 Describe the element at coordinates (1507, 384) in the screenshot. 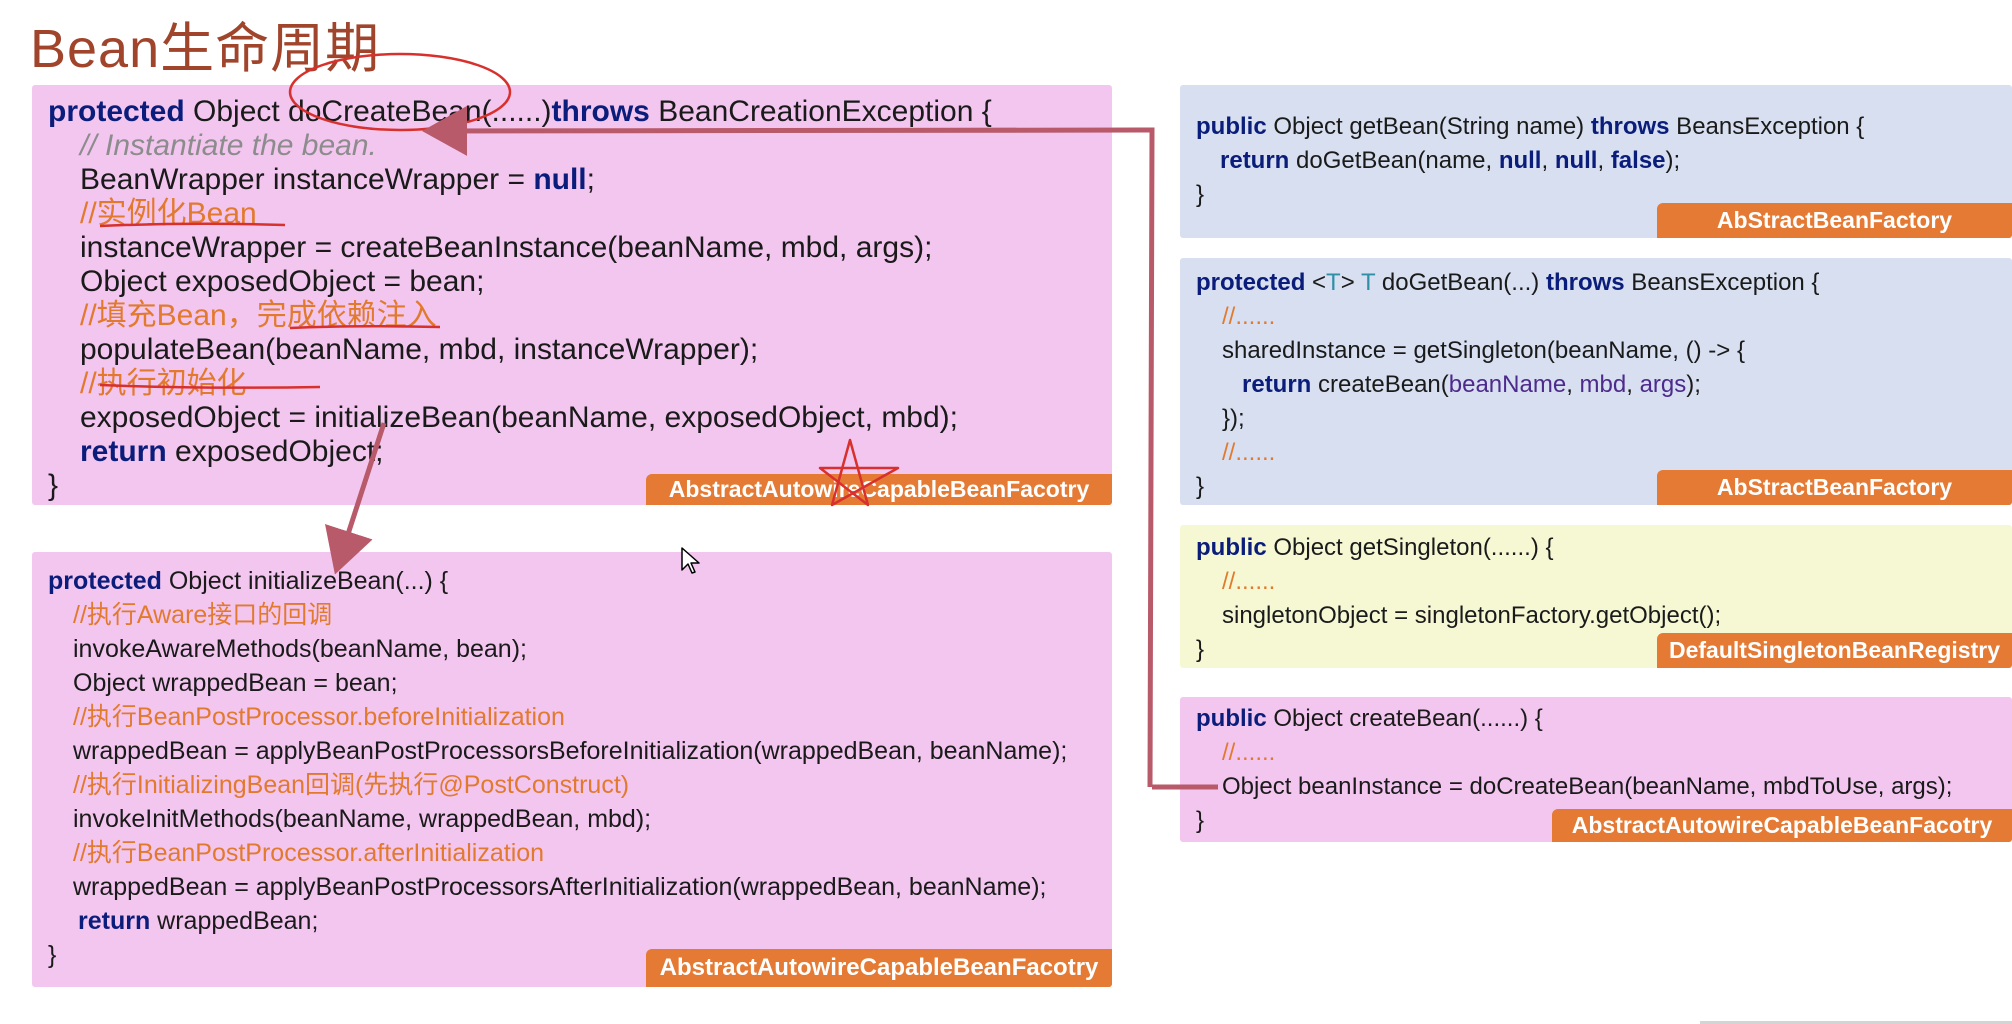

I see `param: beanName` at that location.